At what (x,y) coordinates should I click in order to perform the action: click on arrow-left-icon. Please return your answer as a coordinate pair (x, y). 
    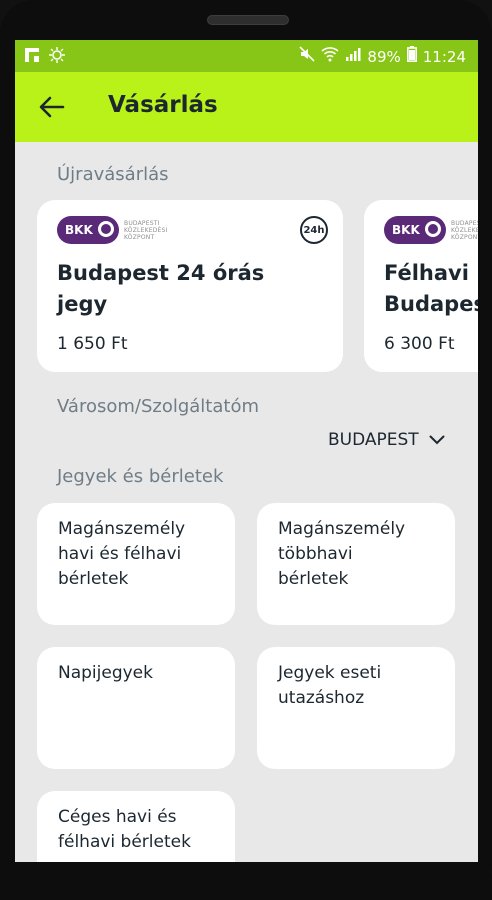
    Looking at the image, I should click on (52, 107).